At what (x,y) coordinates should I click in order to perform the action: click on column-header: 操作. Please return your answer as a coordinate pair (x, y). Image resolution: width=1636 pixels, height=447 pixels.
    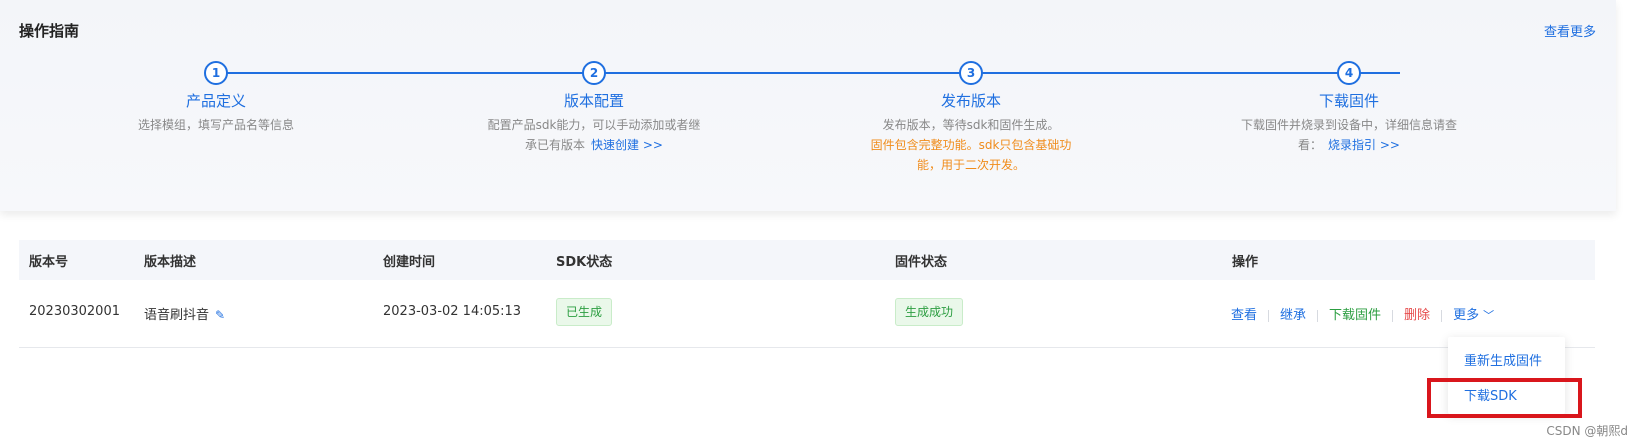
    Looking at the image, I should click on (1245, 262).